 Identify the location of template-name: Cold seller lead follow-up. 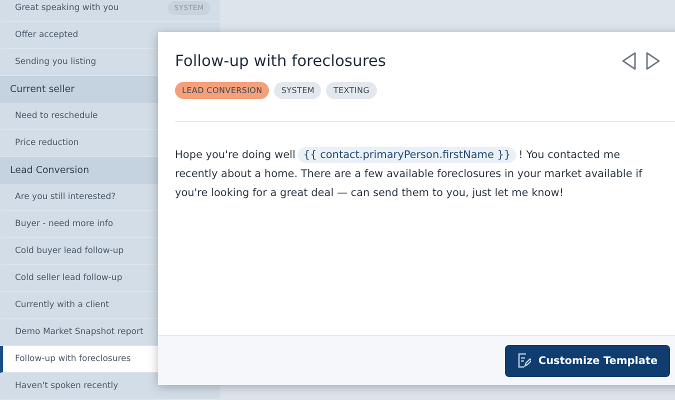
(68, 278).